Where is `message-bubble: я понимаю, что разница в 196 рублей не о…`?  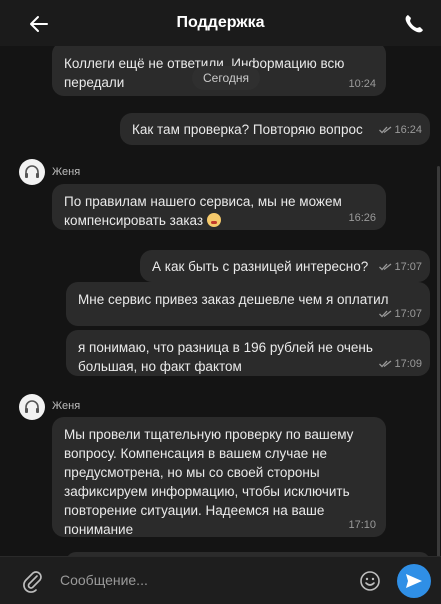
message-bubble: я понимаю, что разница в 196 рублей не о… is located at coordinates (248, 353).